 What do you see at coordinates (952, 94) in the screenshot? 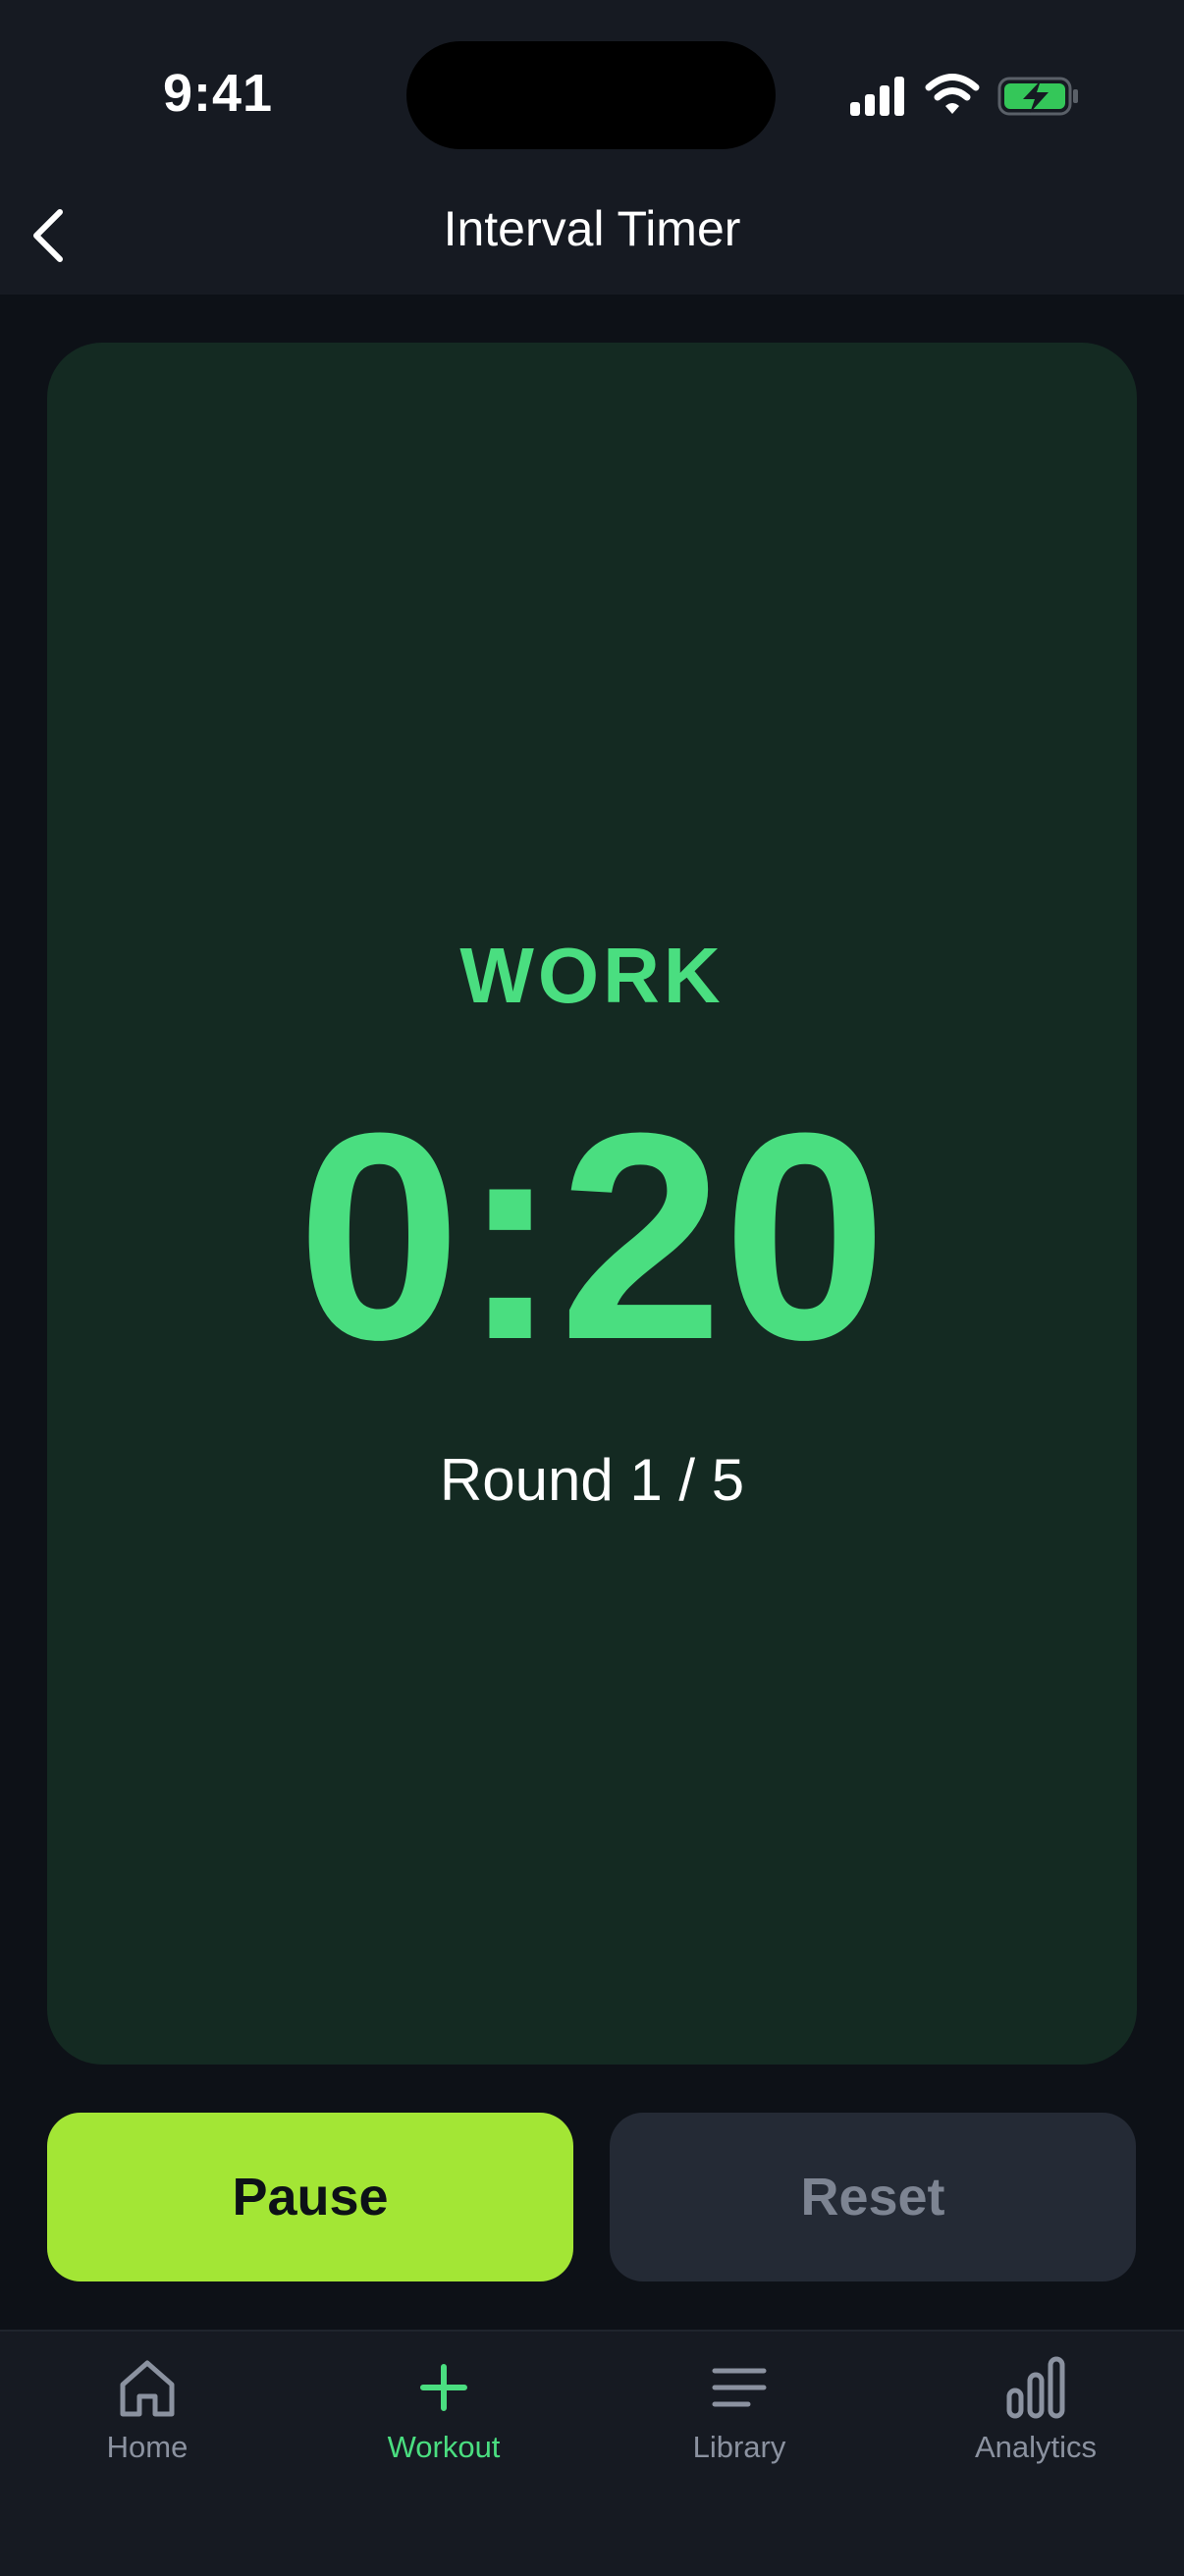
I see `wifi-icon` at bounding box center [952, 94].